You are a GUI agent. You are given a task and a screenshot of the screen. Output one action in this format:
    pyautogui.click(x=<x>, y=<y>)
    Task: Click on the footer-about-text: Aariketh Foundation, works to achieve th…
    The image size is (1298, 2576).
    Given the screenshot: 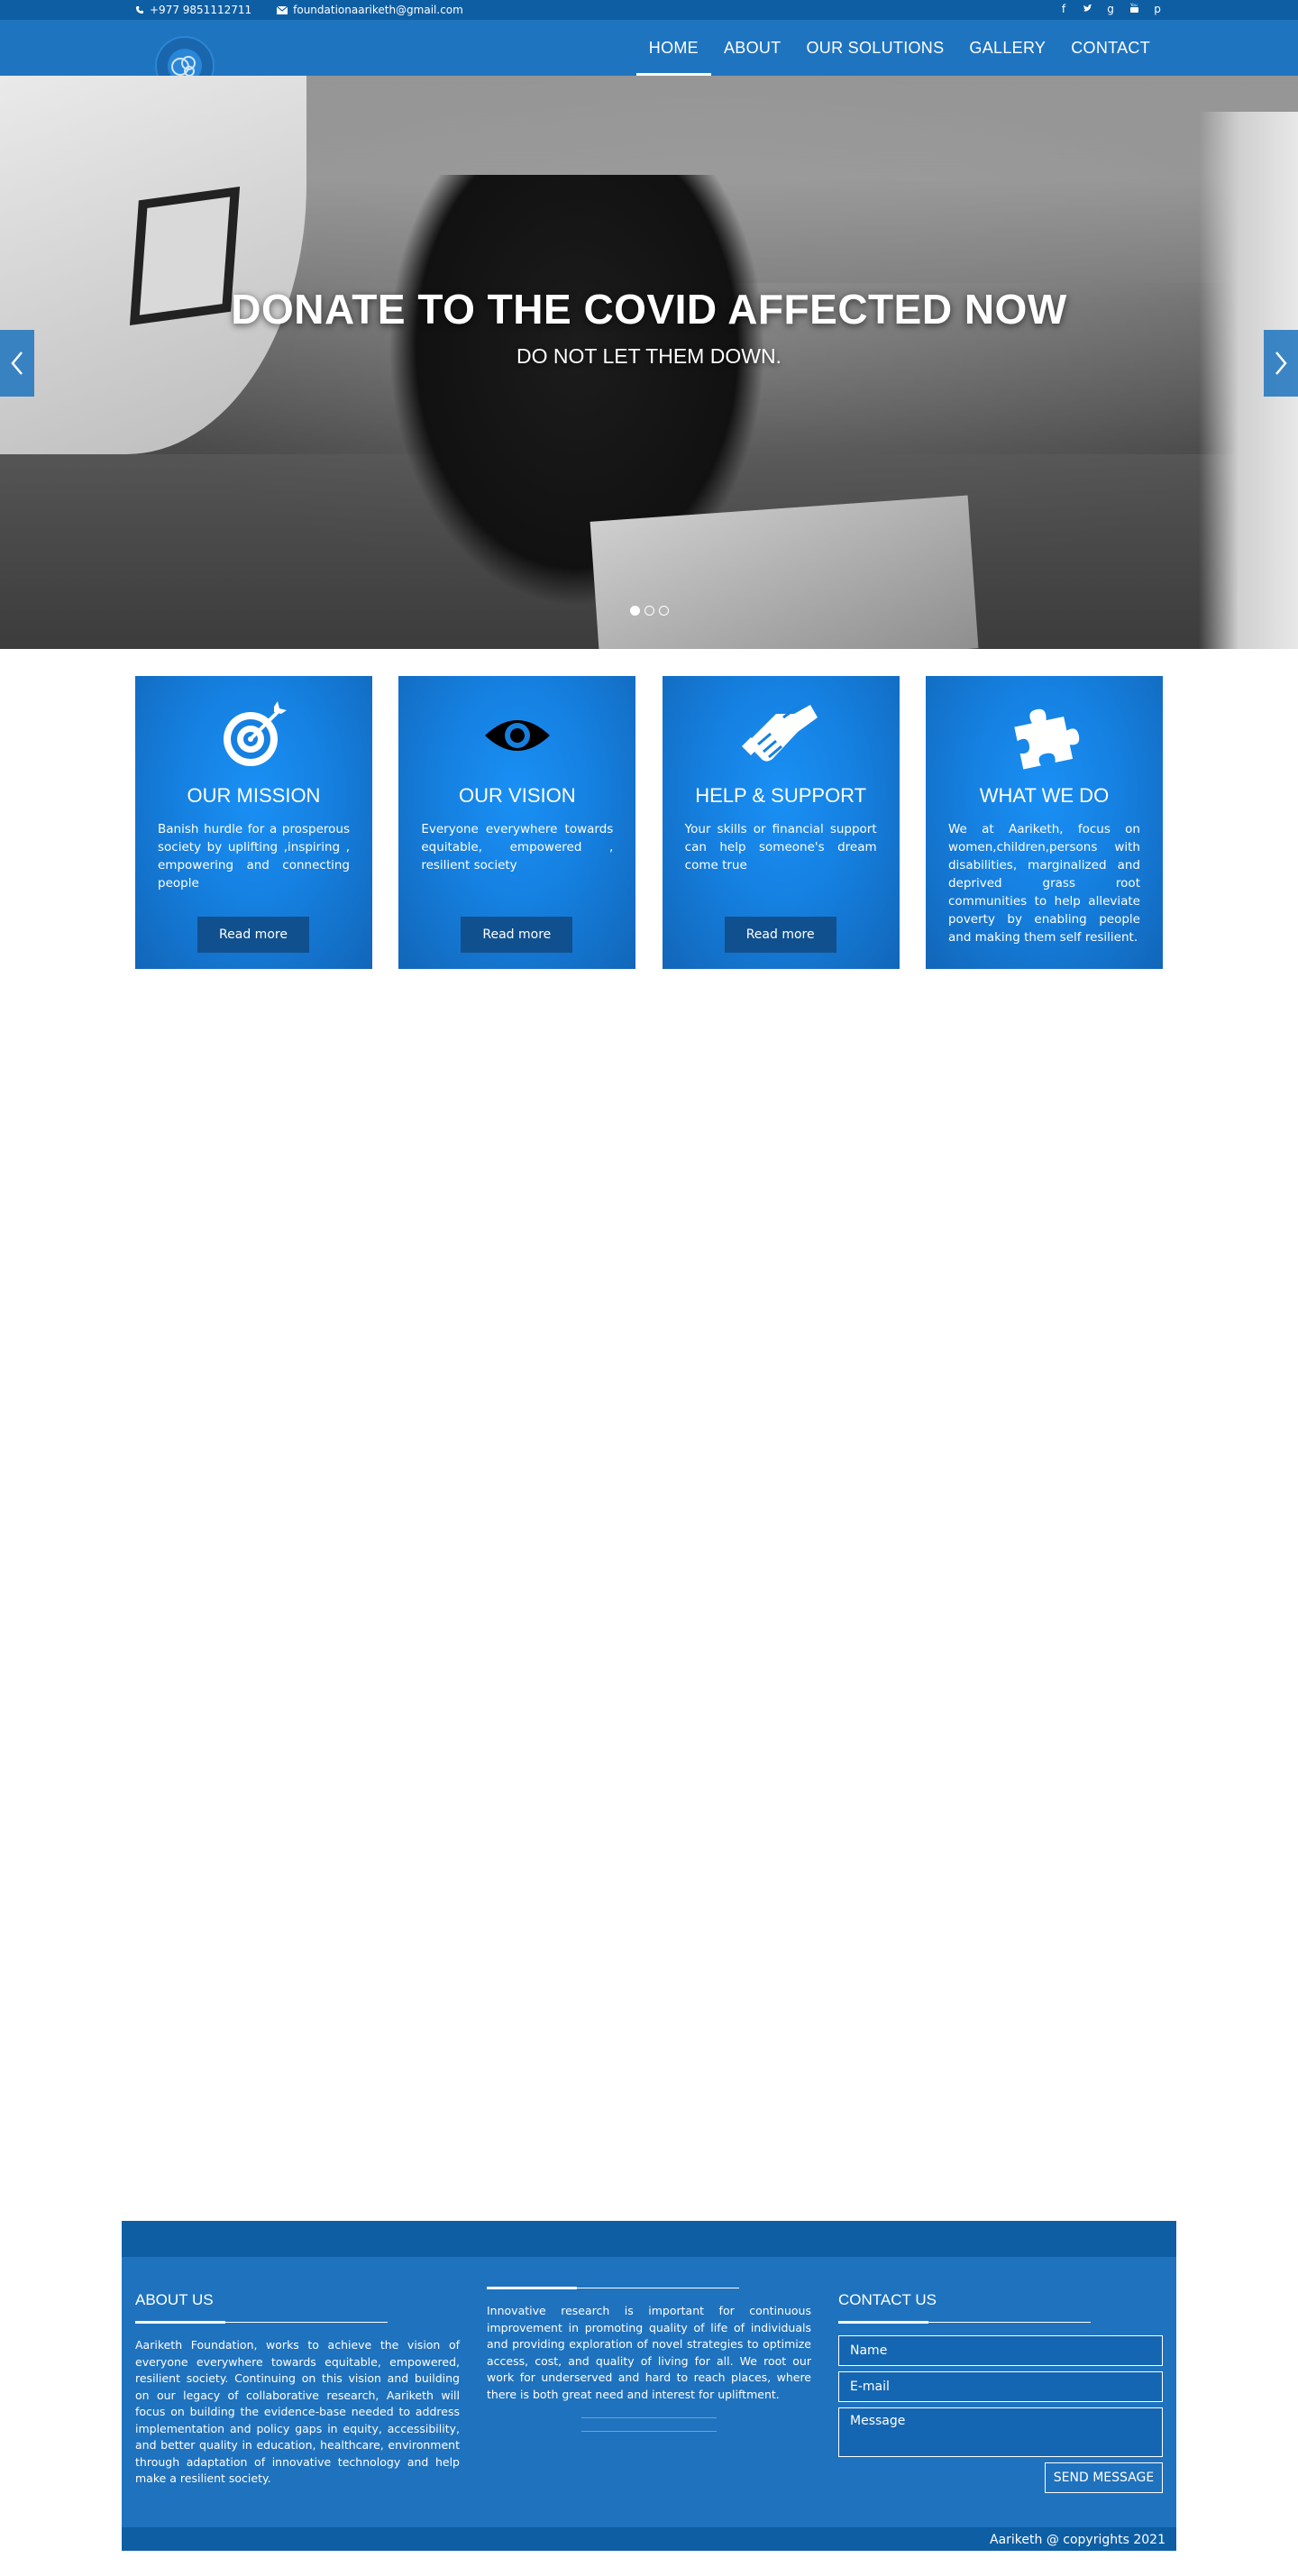 What is the action you would take?
    pyautogui.click(x=297, y=2411)
    